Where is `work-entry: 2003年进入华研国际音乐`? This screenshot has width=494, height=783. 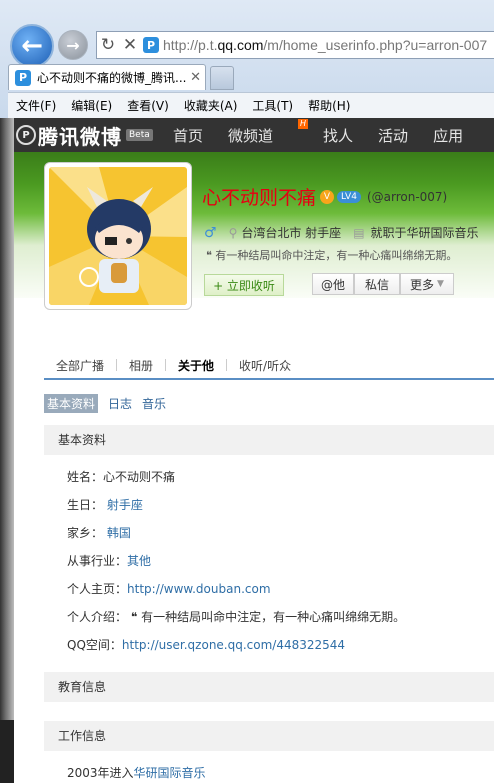
work-entry: 2003年进入华研国际音乐 is located at coordinates (136, 773).